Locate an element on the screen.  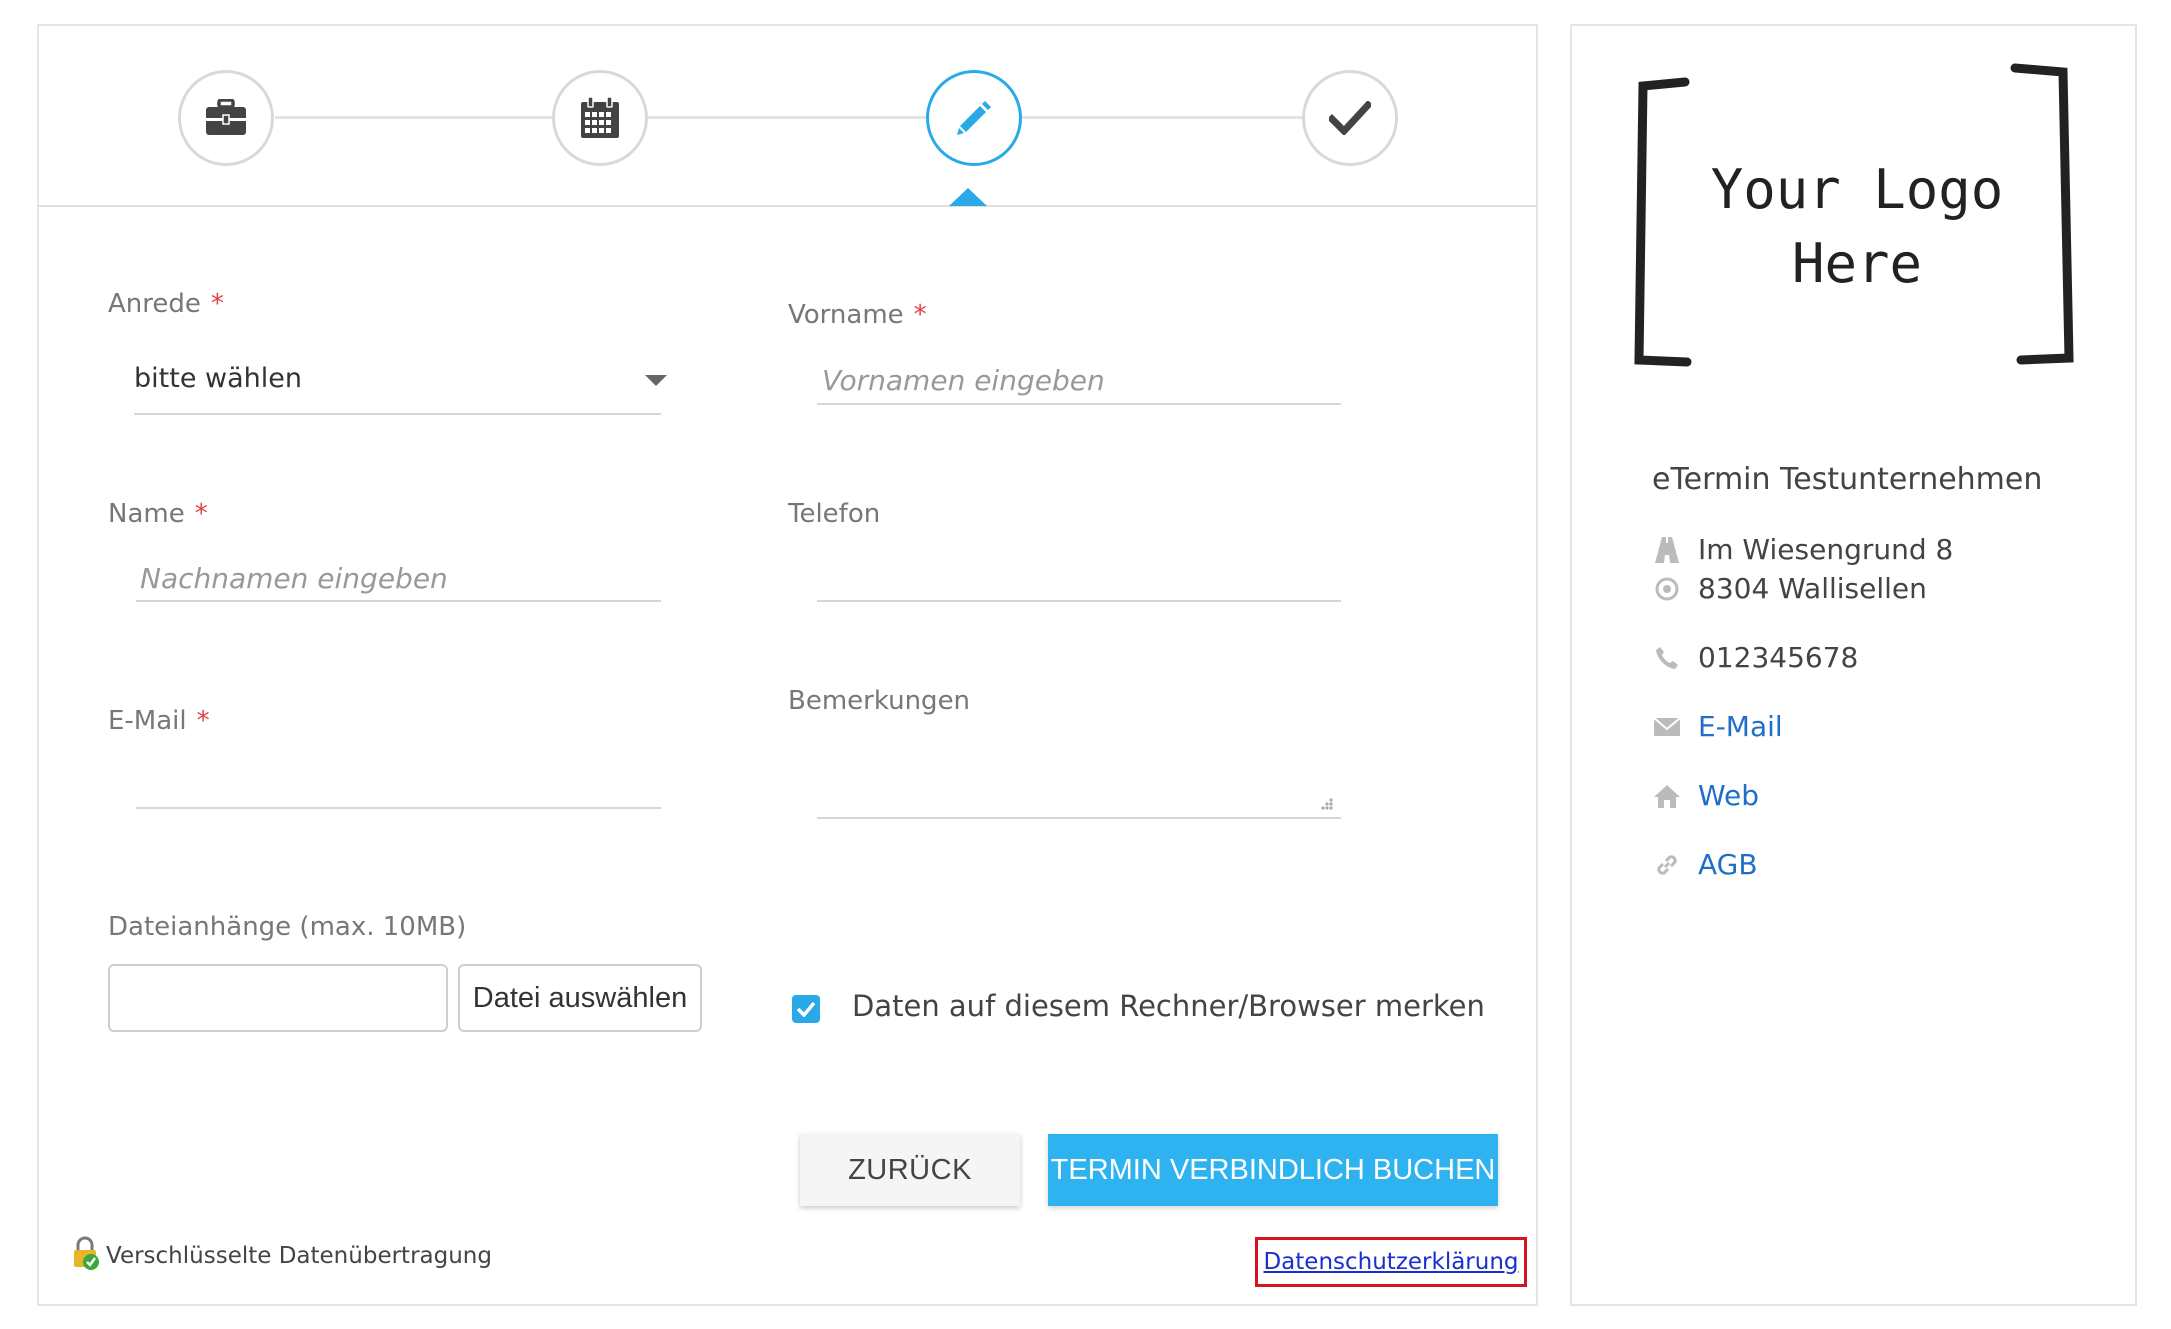
web-row: Web is located at coordinates (1705, 795).